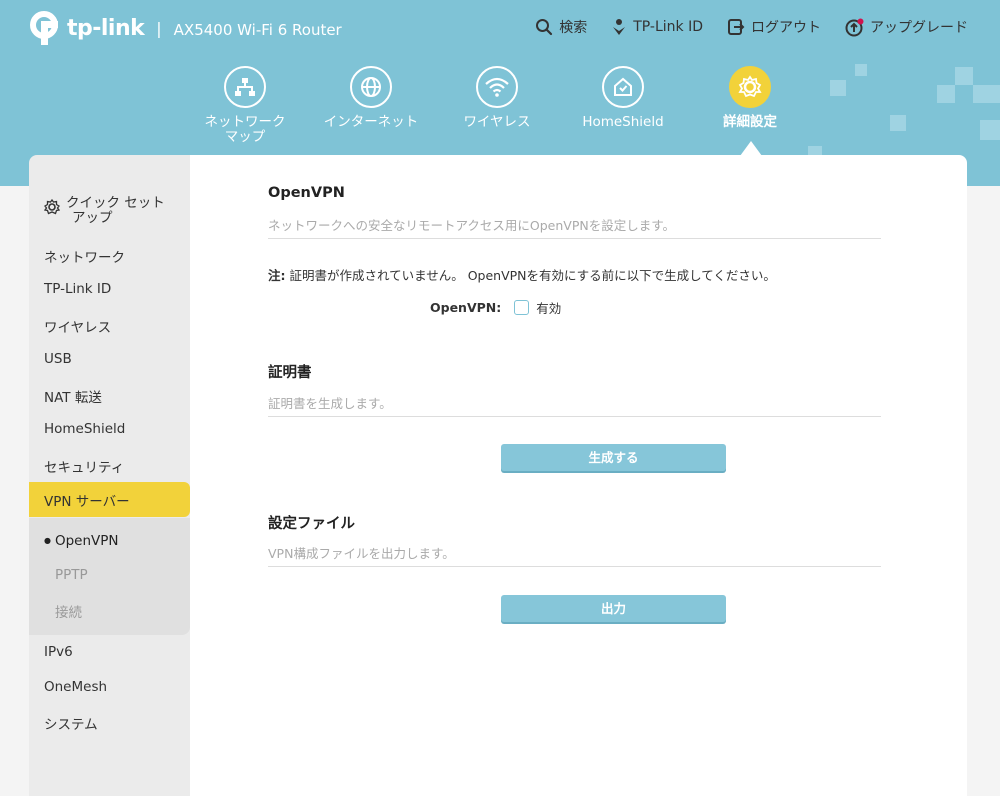 Image resolution: width=1000 pixels, height=796 pixels. Describe the element at coordinates (109, 326) in the screenshot. I see `sidebar-item-wireless: ワイヤレス` at that location.